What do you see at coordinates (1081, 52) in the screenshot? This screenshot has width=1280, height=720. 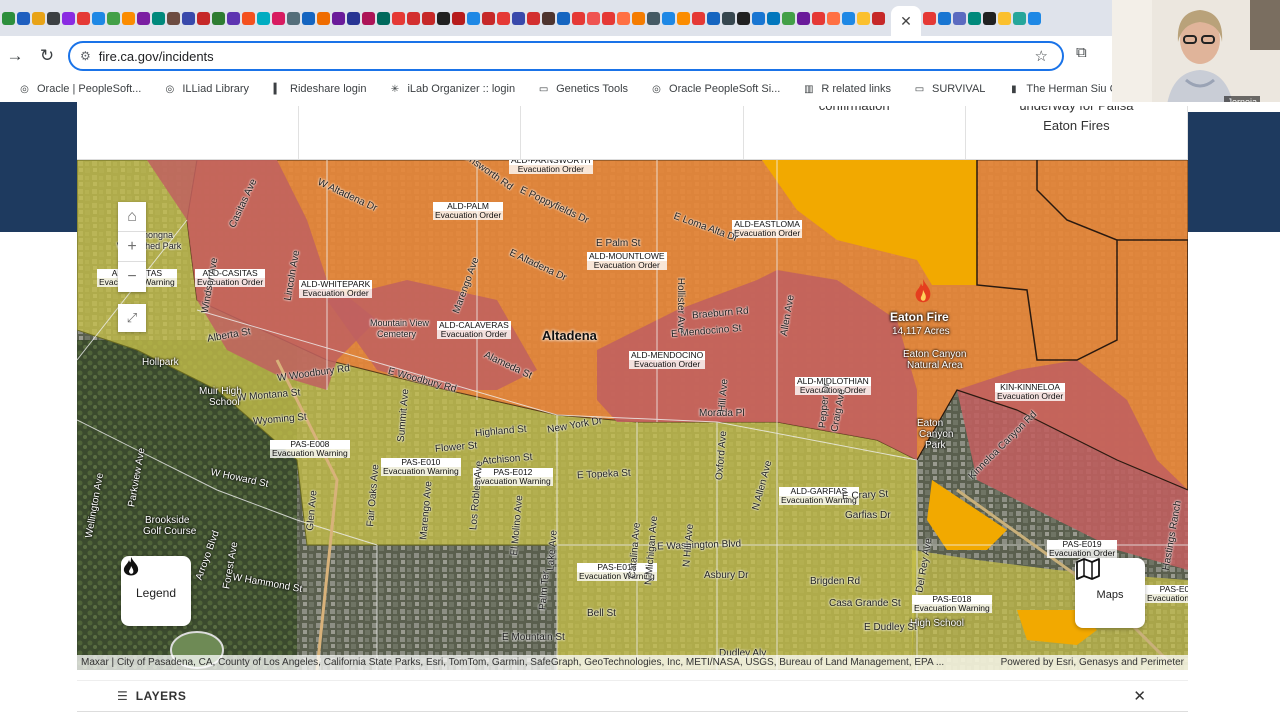 I see `extensions-icon: ⧉` at bounding box center [1081, 52].